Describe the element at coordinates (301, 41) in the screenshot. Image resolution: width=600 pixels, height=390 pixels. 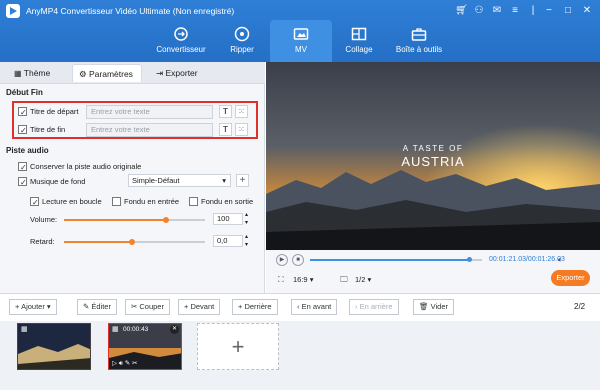
I see `nav-mv: MV` at that location.